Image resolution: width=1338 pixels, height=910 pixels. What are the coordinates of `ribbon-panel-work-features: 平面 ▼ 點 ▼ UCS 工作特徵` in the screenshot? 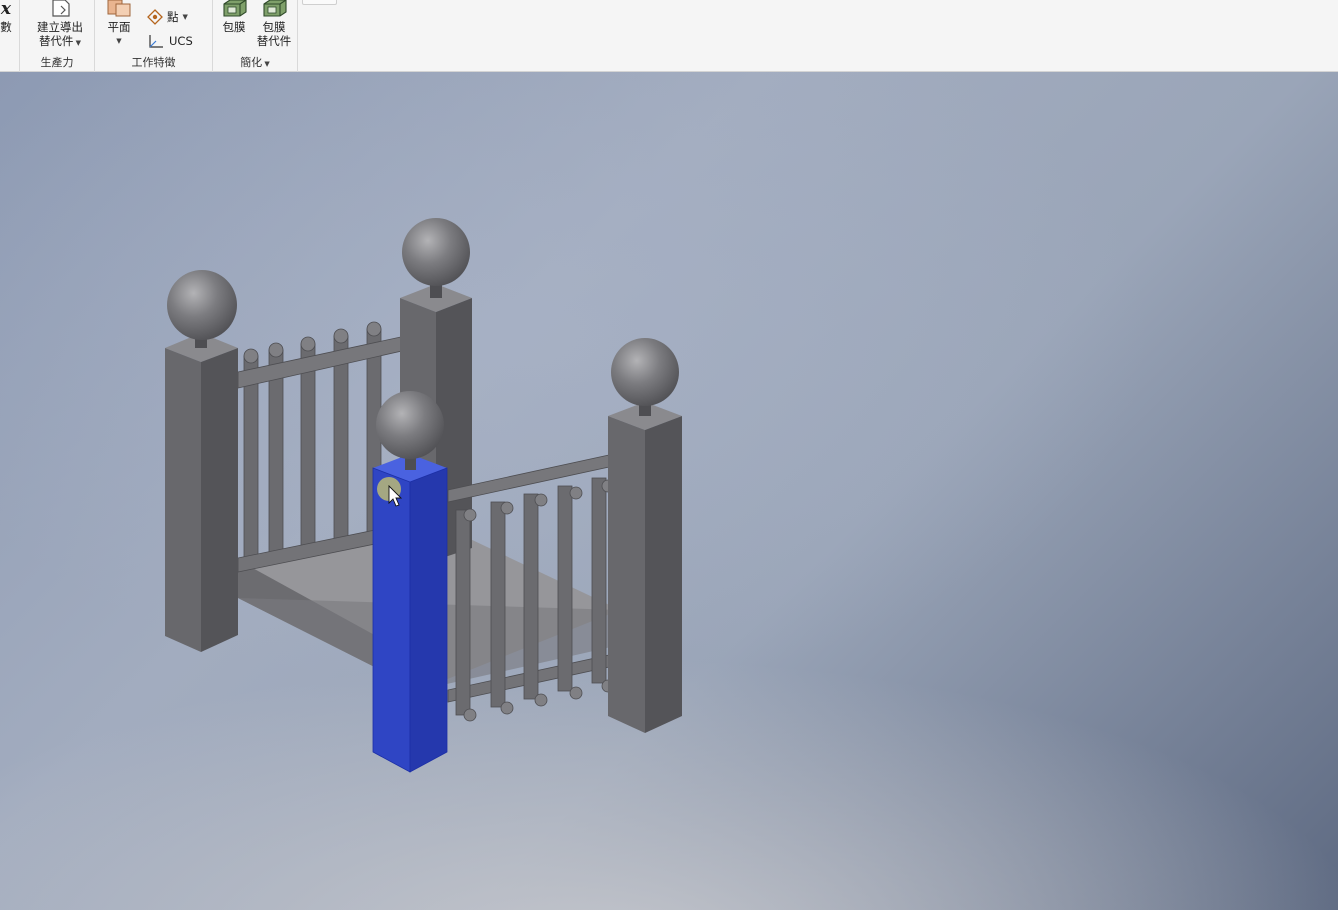 It's located at (154, 36).